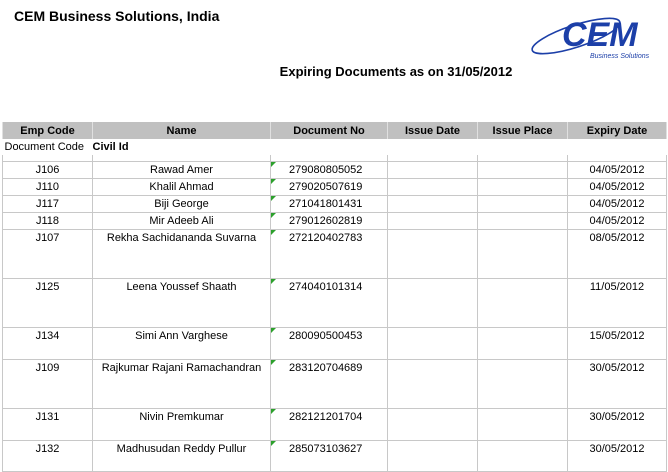  What do you see at coordinates (617, 303) in the screenshot?
I see `expiry-date-cell: 11/05/2012` at bounding box center [617, 303].